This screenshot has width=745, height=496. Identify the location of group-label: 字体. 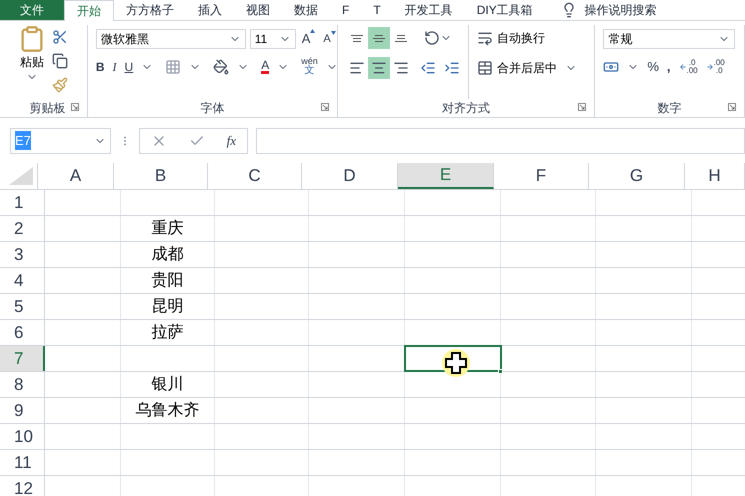
(212, 108).